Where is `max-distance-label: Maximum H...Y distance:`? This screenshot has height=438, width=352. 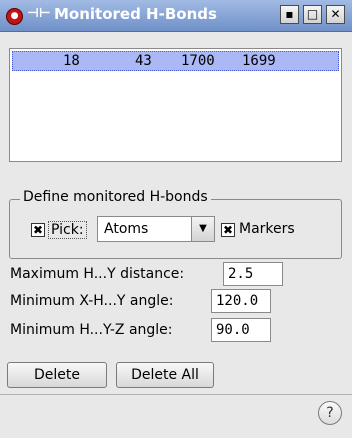
max-distance-label: Maximum H...Y distance: is located at coordinates (97, 274).